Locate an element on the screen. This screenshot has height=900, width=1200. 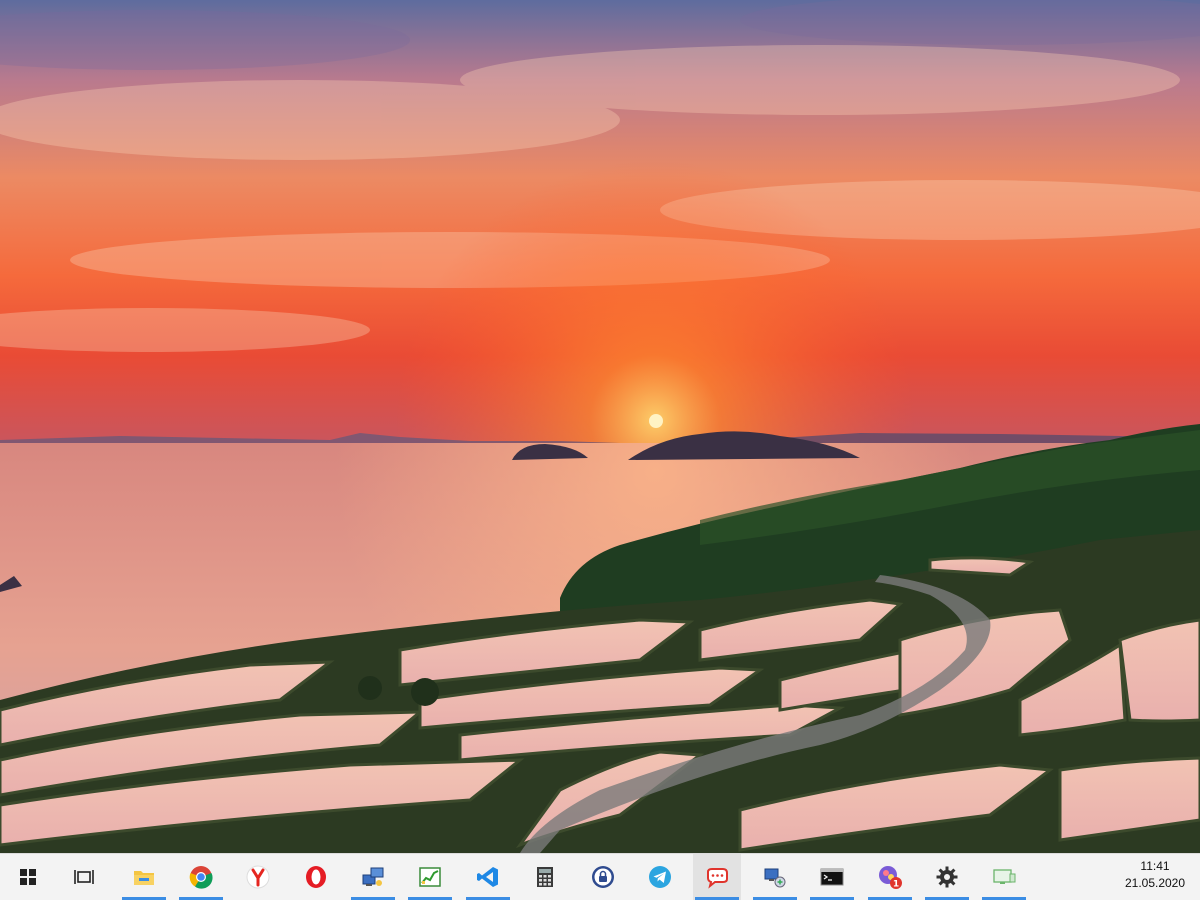
taskbar-app-command-prompt is located at coordinates (832, 877).